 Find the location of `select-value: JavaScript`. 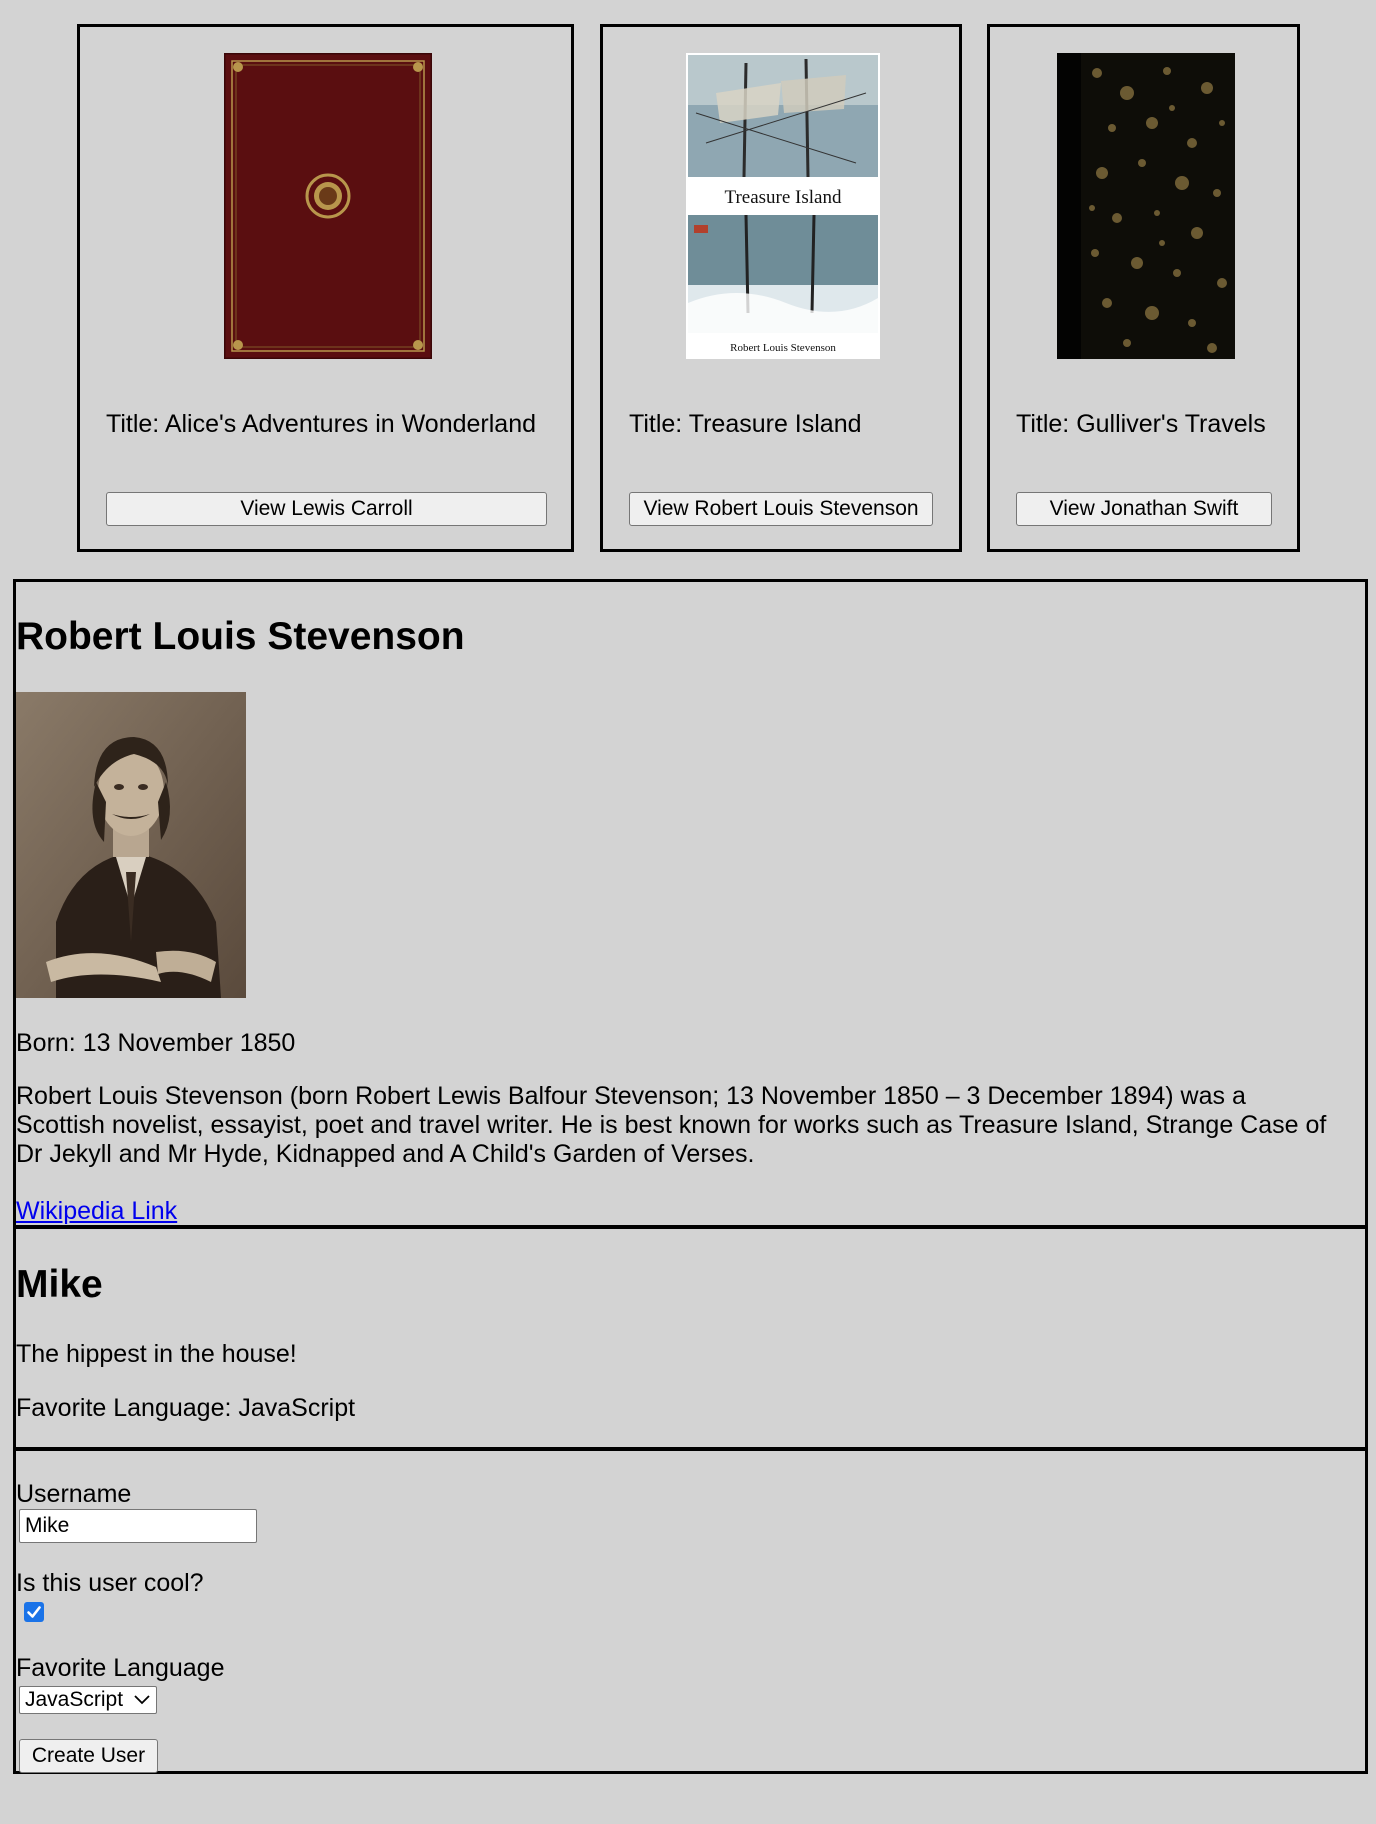

select-value: JavaScript is located at coordinates (74, 1699).